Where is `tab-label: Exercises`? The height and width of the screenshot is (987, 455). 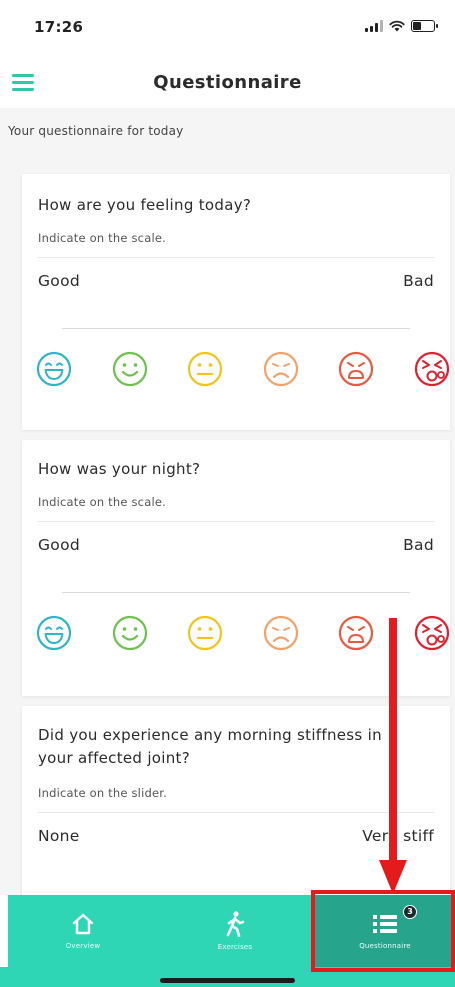
tab-label: Exercises is located at coordinates (235, 947).